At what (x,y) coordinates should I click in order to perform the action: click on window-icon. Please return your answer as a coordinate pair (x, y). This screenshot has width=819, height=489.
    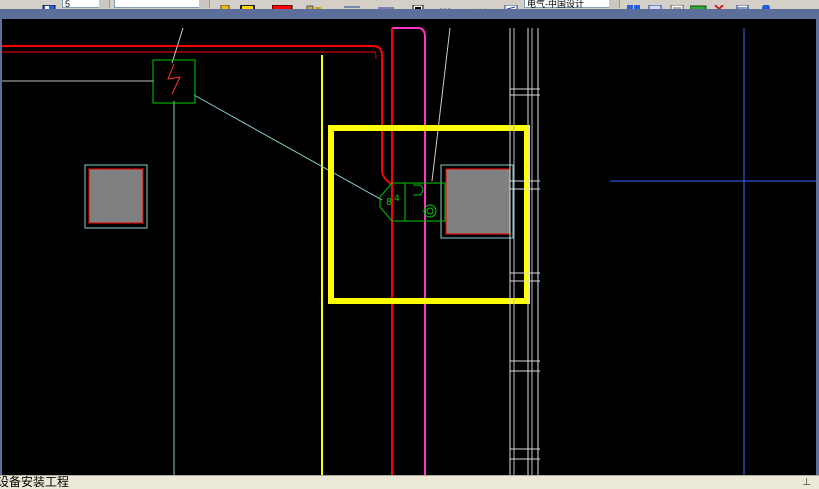
    Looking at the image, I should click on (655, 4).